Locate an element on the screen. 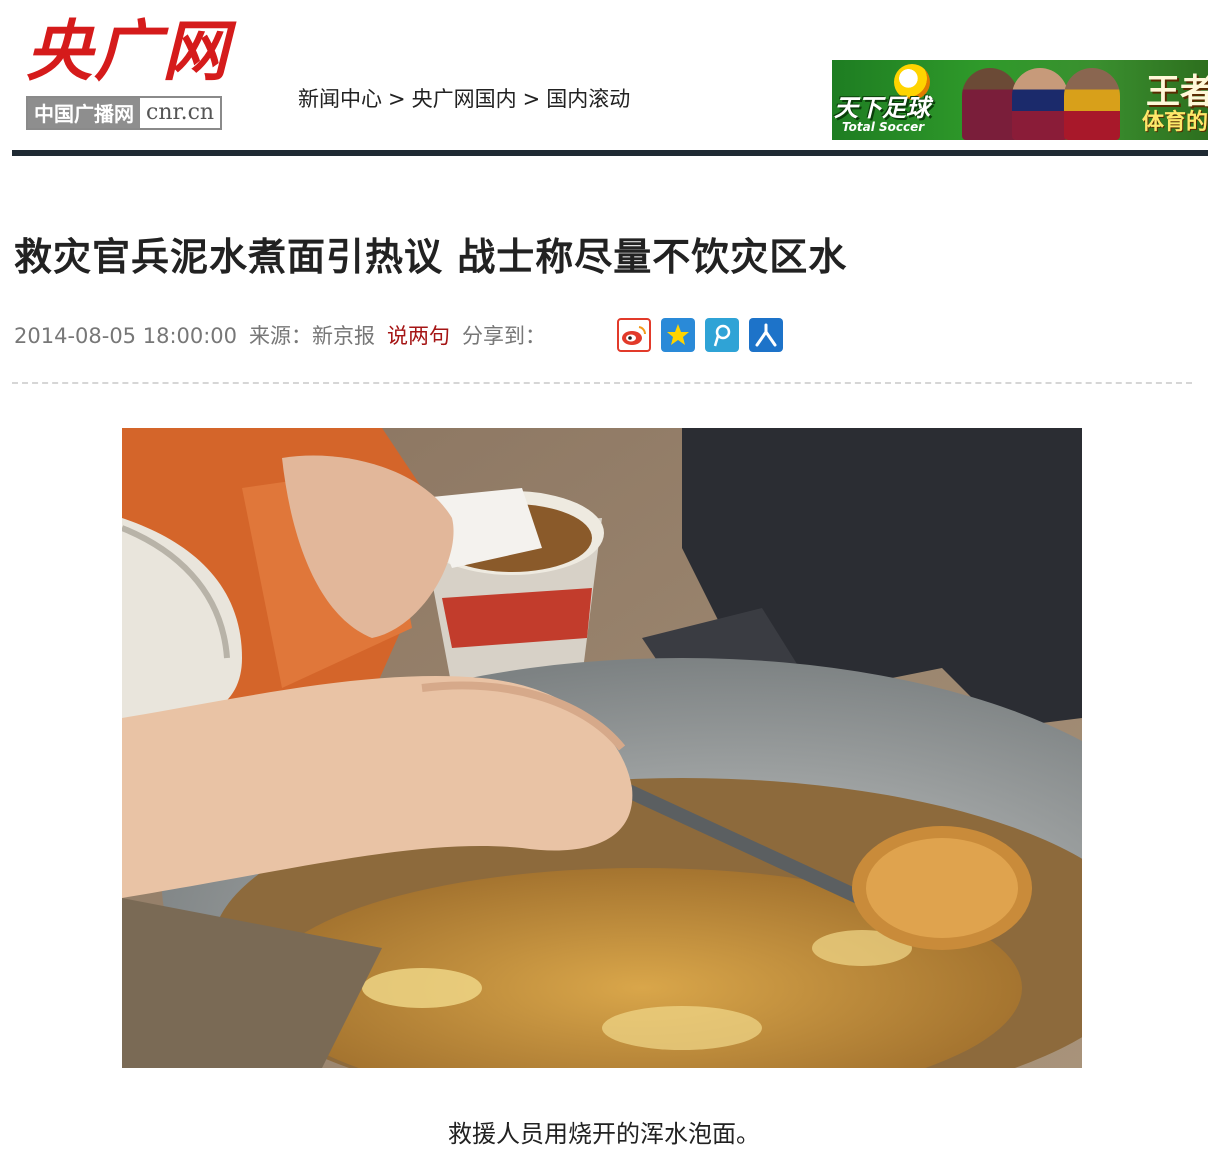 The height and width of the screenshot is (1176, 1208). people-glyph is located at coordinates (766, 335).